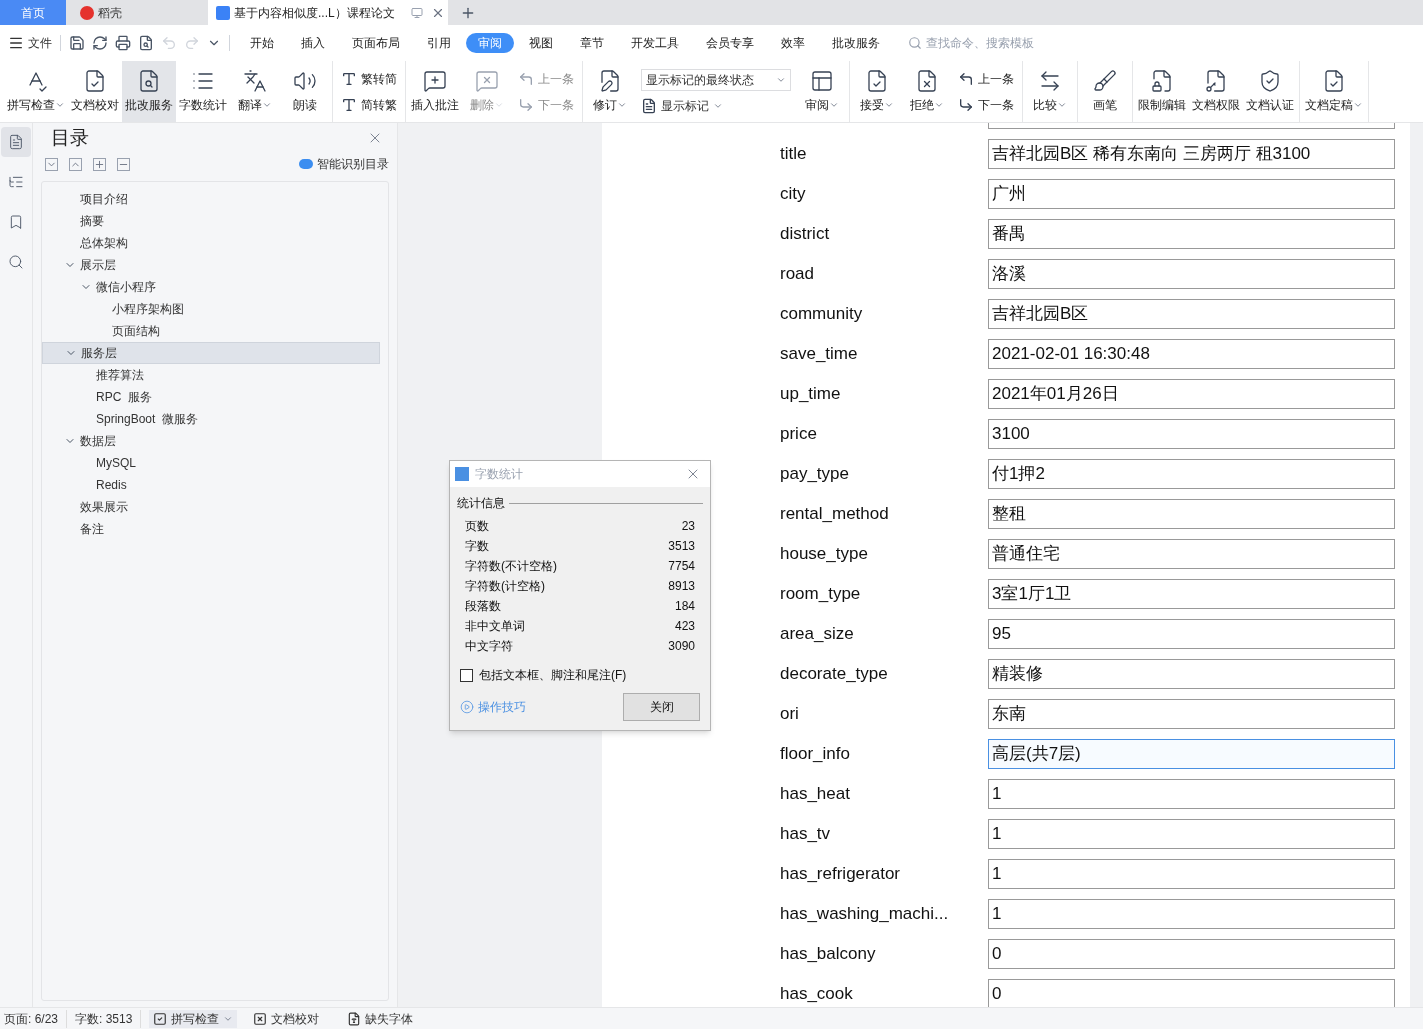  I want to click on preview-icon, so click(146, 43).